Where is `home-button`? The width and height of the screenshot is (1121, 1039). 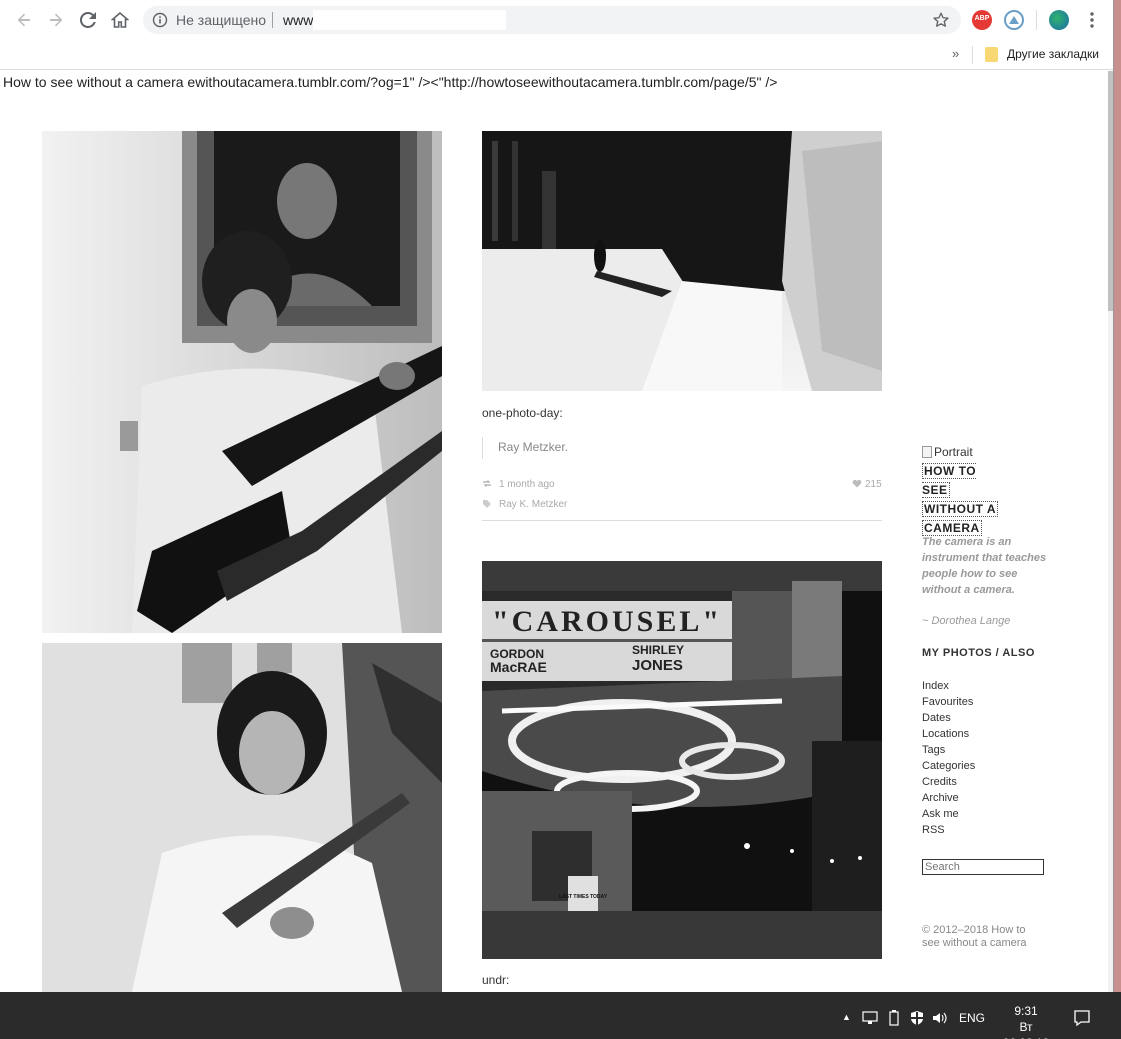
home-button is located at coordinates (120, 20).